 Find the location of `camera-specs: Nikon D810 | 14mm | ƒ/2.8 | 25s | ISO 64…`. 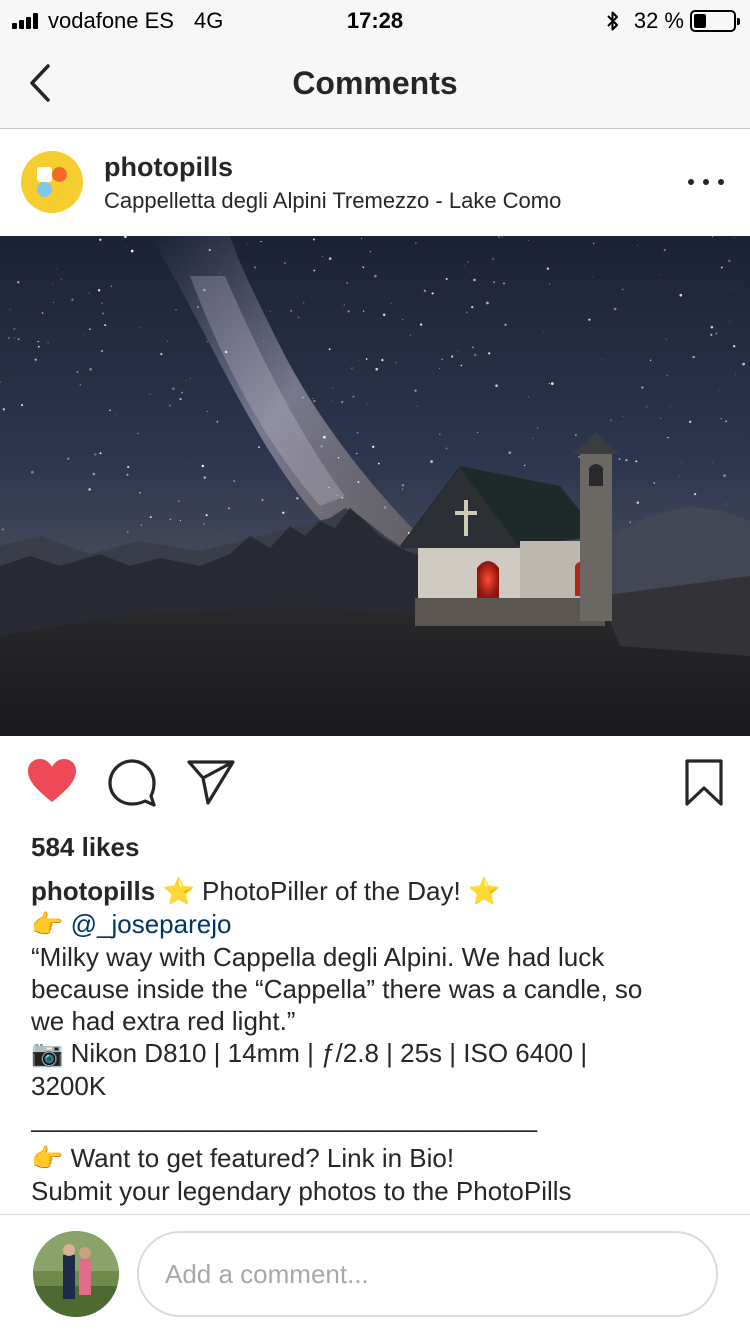

camera-specs: Nikon D810 | 14mm | ƒ/2.8 | 25s | ISO 64… is located at coordinates (329, 1053).